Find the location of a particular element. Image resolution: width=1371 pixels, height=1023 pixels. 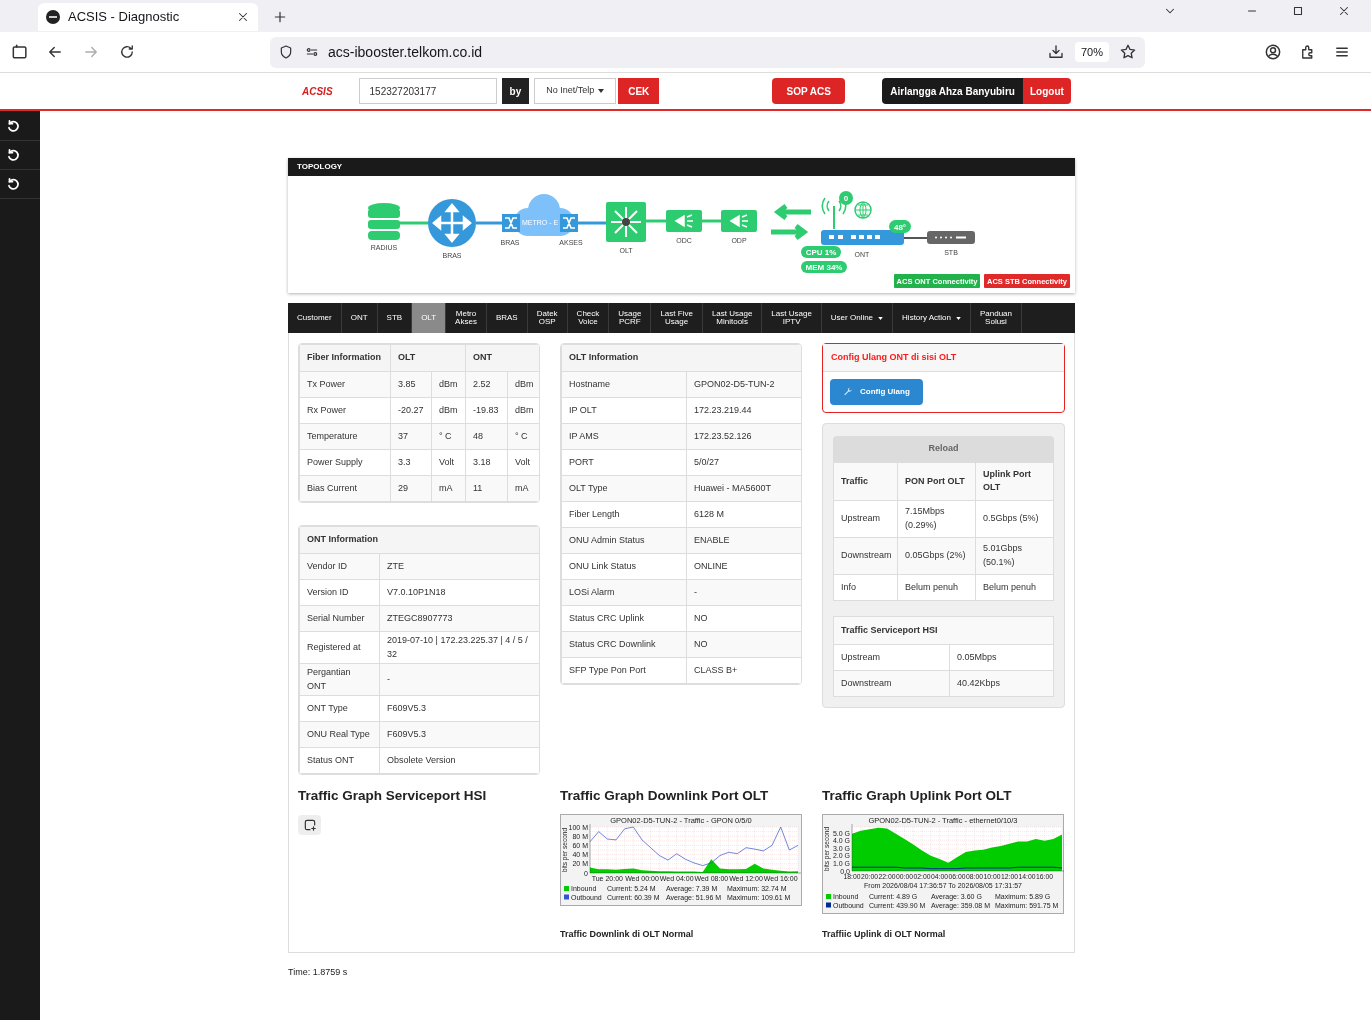

table-cell: 37 is located at coordinates (411, 436).